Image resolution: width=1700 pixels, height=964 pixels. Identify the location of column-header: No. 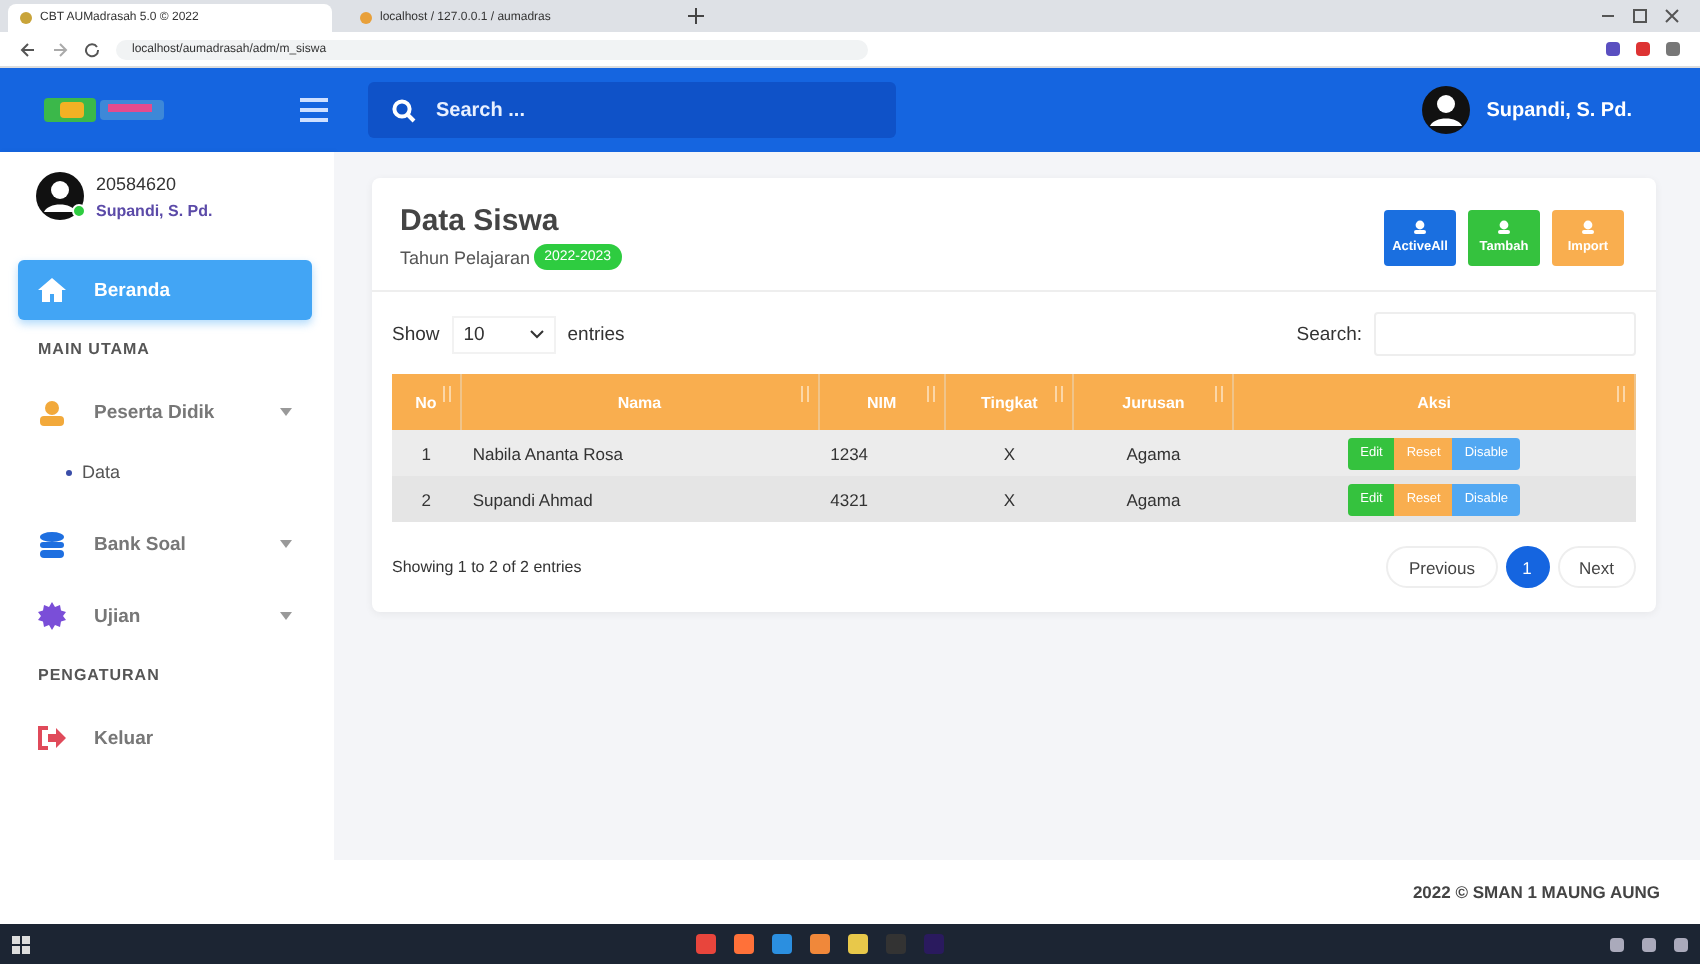
(426, 402).